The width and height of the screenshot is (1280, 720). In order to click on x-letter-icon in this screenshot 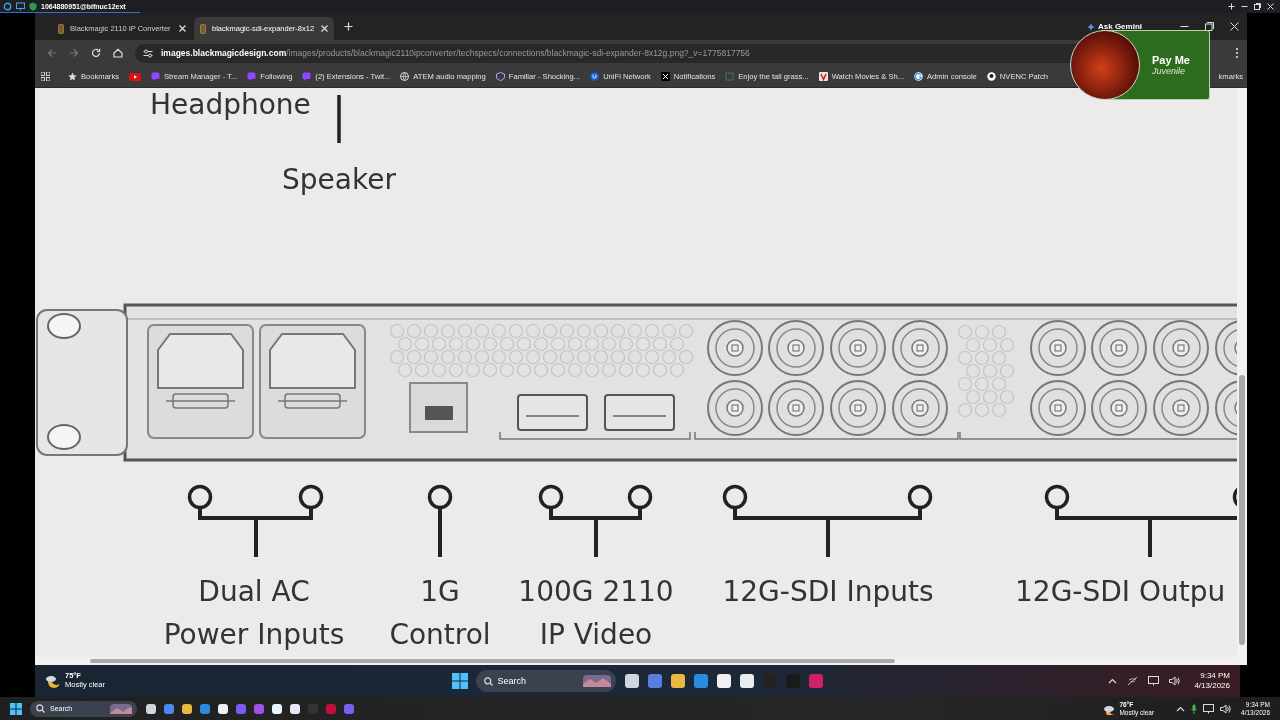, I will do `click(665, 76)`.